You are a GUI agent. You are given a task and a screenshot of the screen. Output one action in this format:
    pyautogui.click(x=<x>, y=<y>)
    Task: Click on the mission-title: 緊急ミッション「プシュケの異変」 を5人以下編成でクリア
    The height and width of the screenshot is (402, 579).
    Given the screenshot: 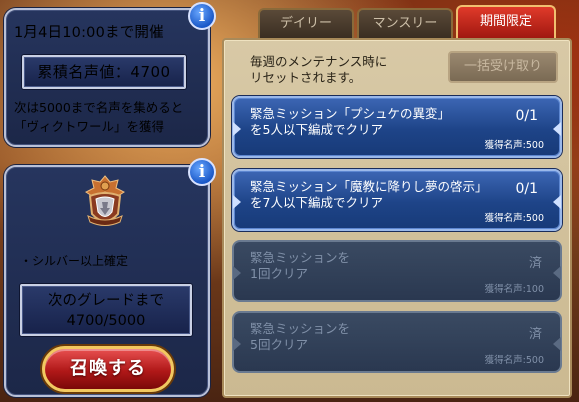 What is the action you would take?
    pyautogui.click(x=350, y=122)
    